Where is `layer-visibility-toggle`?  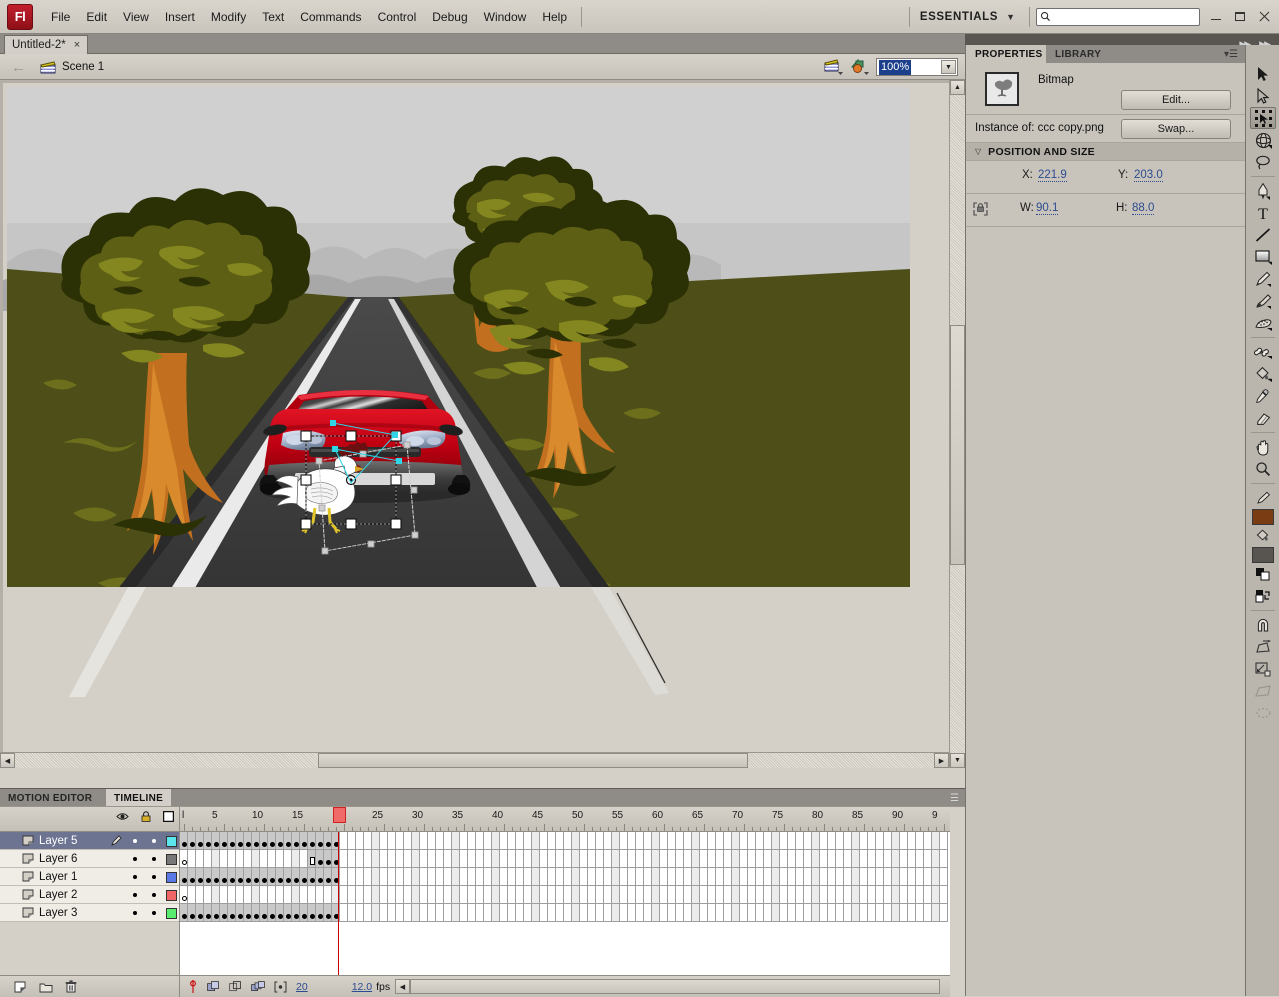 layer-visibility-toggle is located at coordinates (135, 840).